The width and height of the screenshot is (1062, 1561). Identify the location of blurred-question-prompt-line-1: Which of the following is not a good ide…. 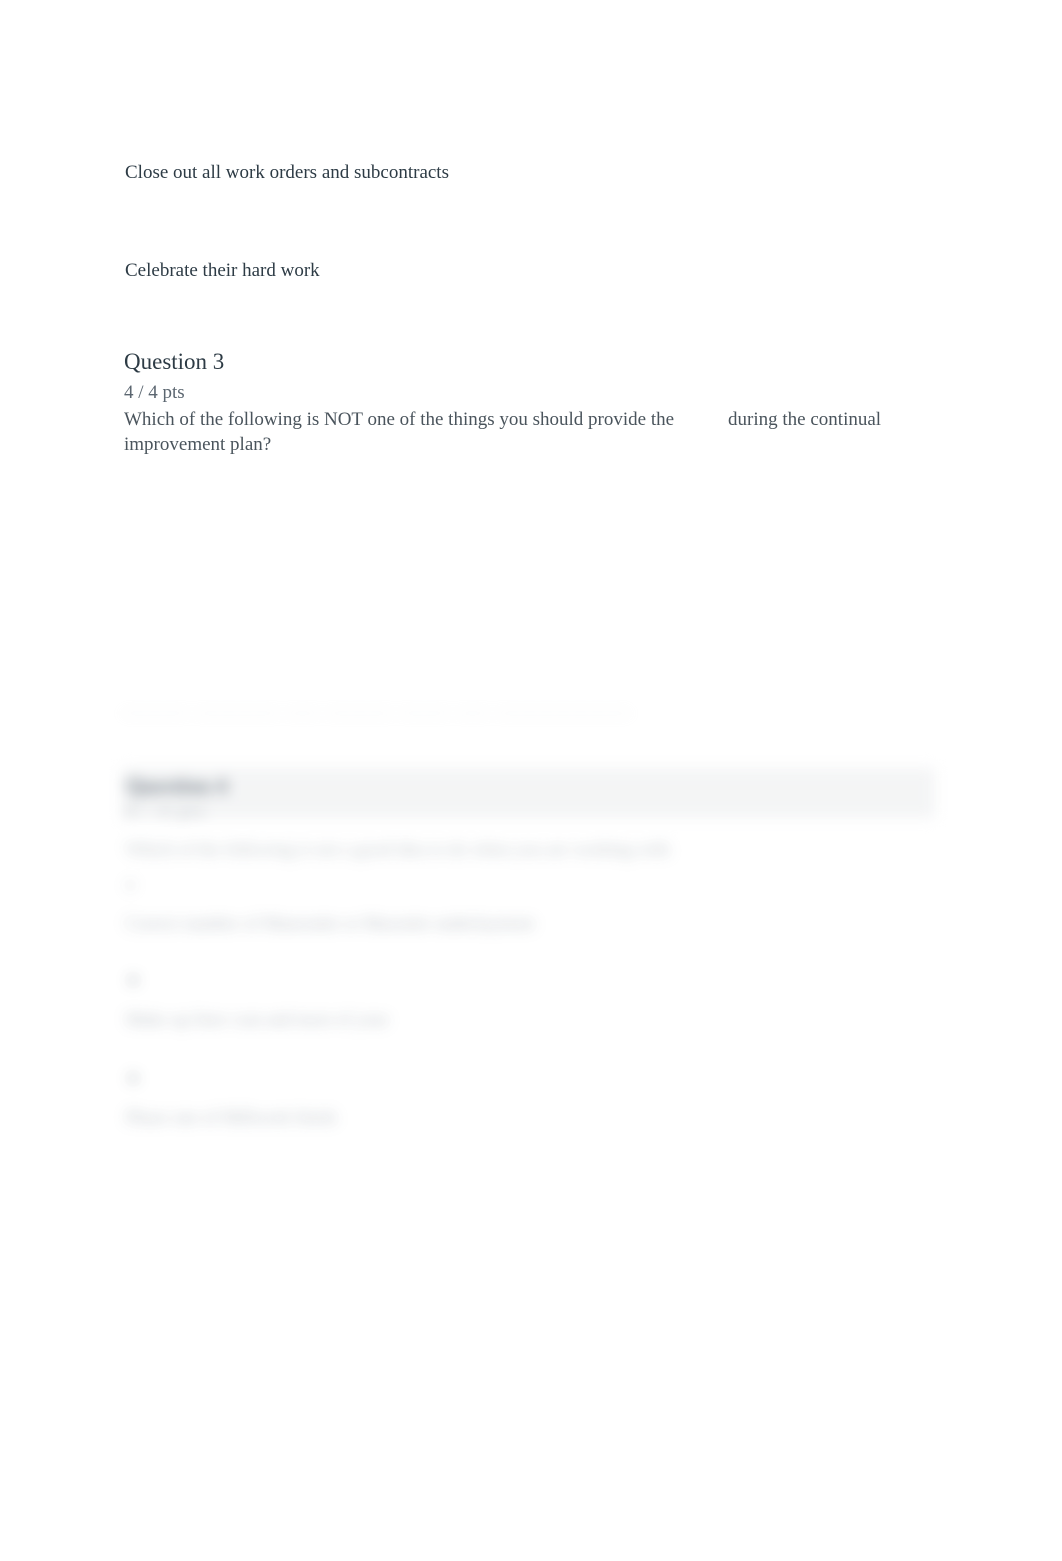
(398, 849).